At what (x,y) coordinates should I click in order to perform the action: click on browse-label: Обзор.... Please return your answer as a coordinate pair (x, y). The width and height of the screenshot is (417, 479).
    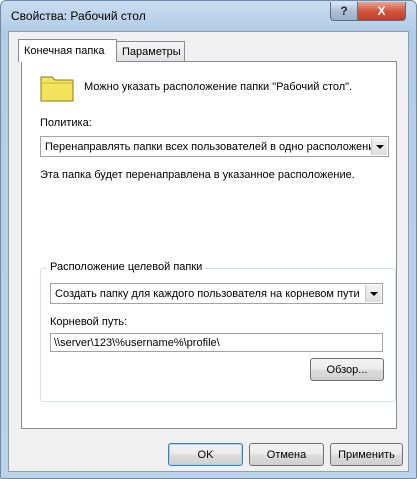
    Looking at the image, I should click on (347, 369).